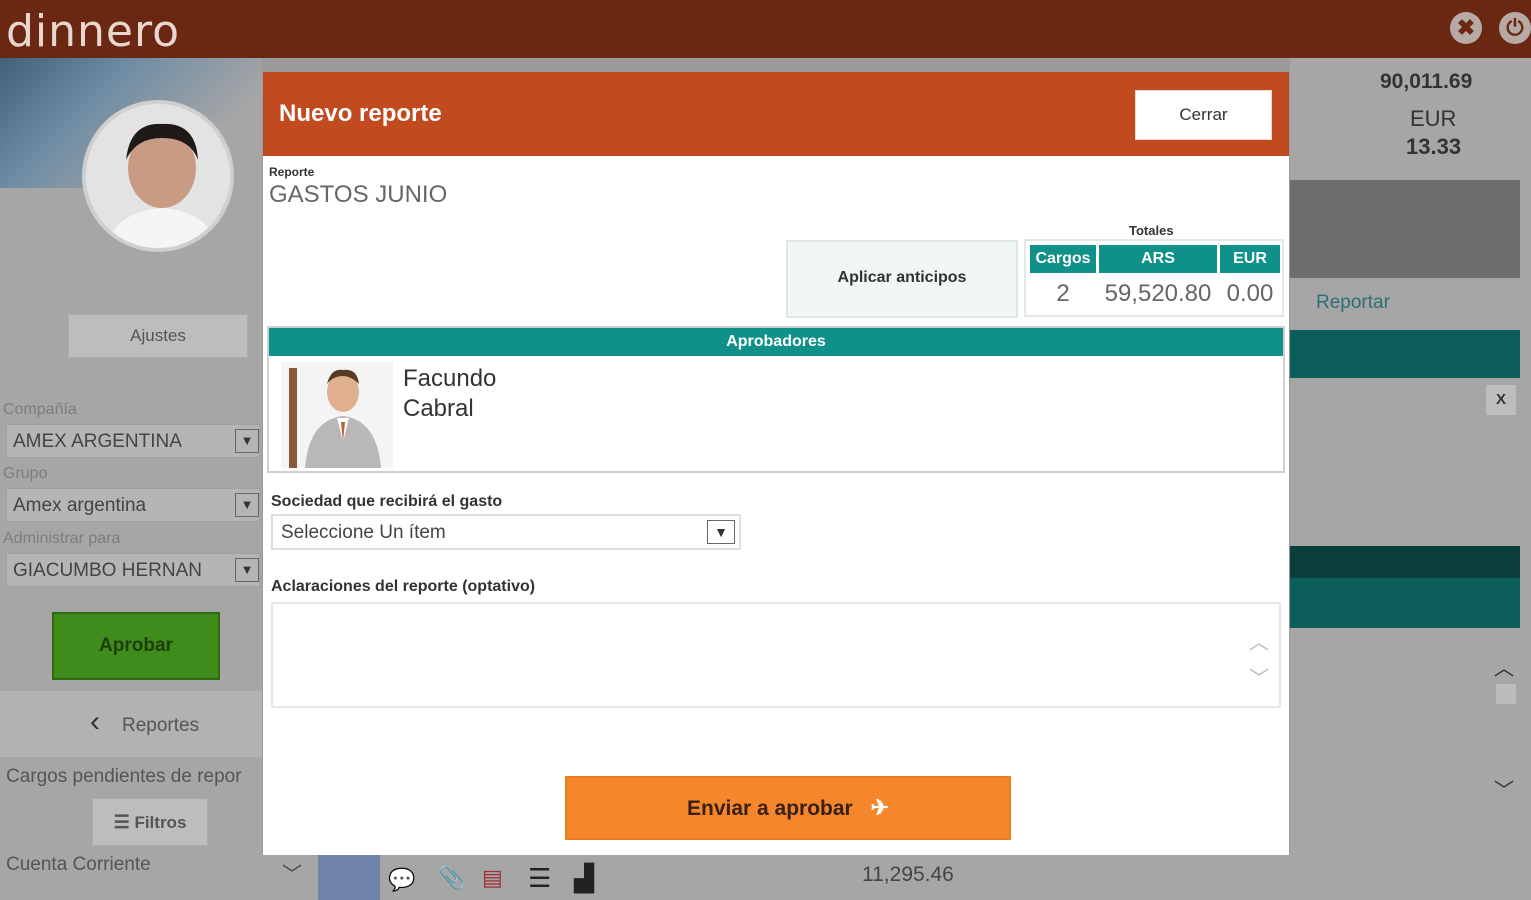 This screenshot has width=1531, height=900. Describe the element at coordinates (1250, 293) in the screenshot. I see `totals-value-eur: 0.00` at that location.